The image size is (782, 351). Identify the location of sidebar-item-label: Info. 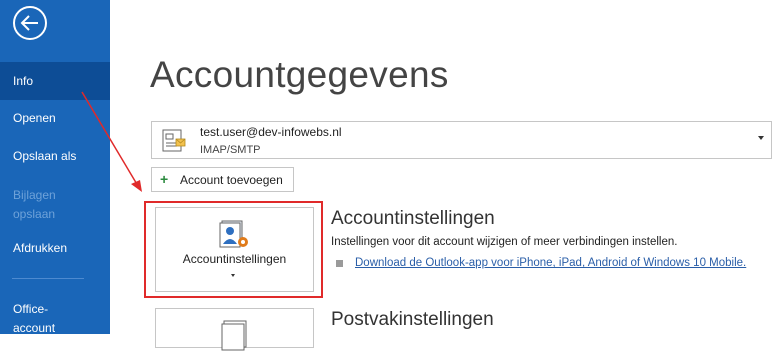
(23, 81).